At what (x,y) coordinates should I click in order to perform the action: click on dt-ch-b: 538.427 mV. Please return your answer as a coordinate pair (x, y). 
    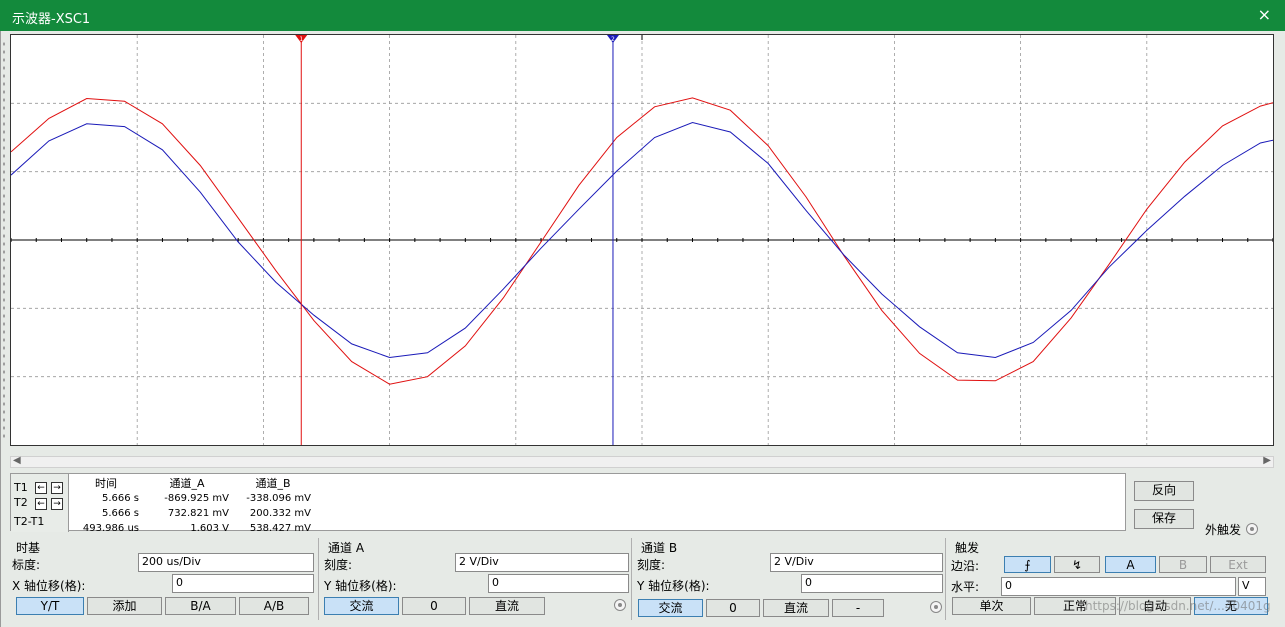
    Looking at the image, I should click on (280, 528).